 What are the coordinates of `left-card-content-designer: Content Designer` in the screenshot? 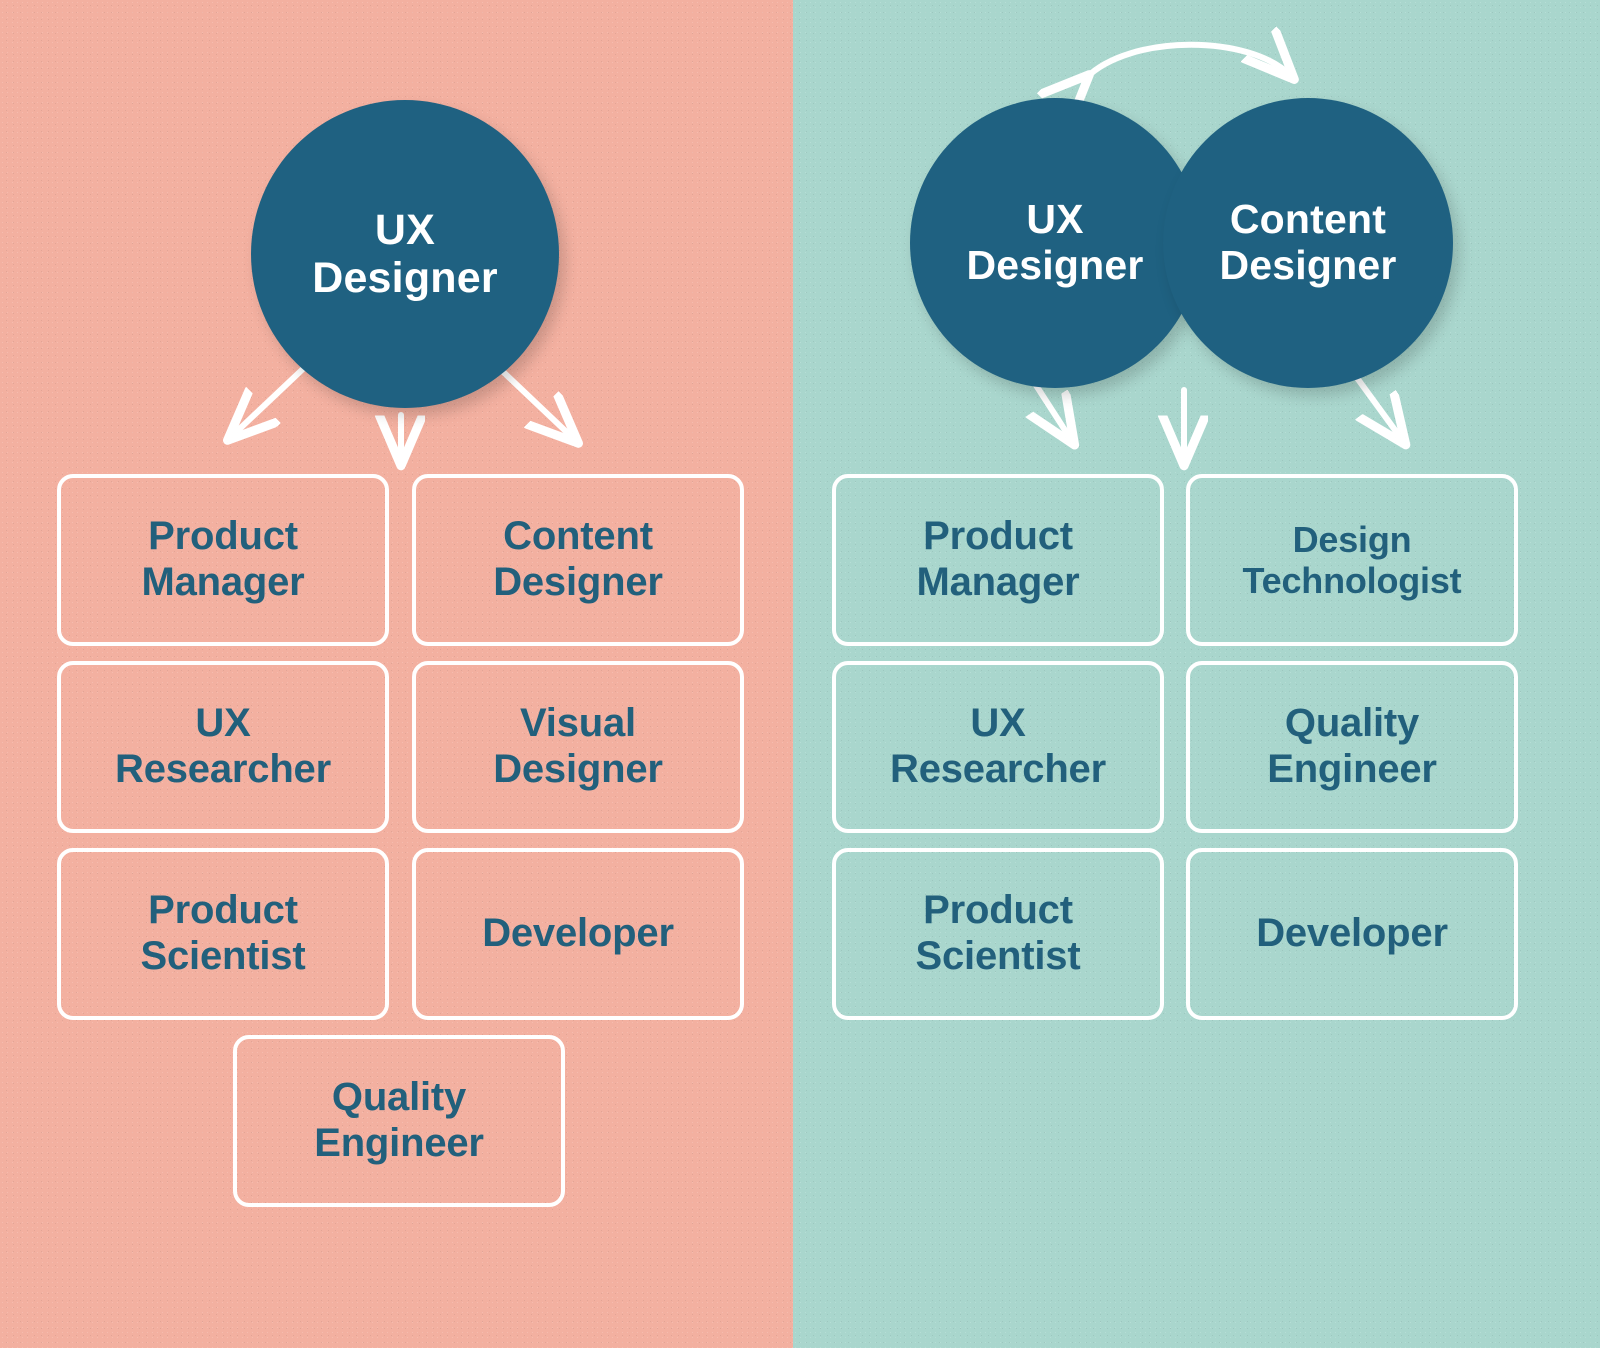 It's located at (578, 560).